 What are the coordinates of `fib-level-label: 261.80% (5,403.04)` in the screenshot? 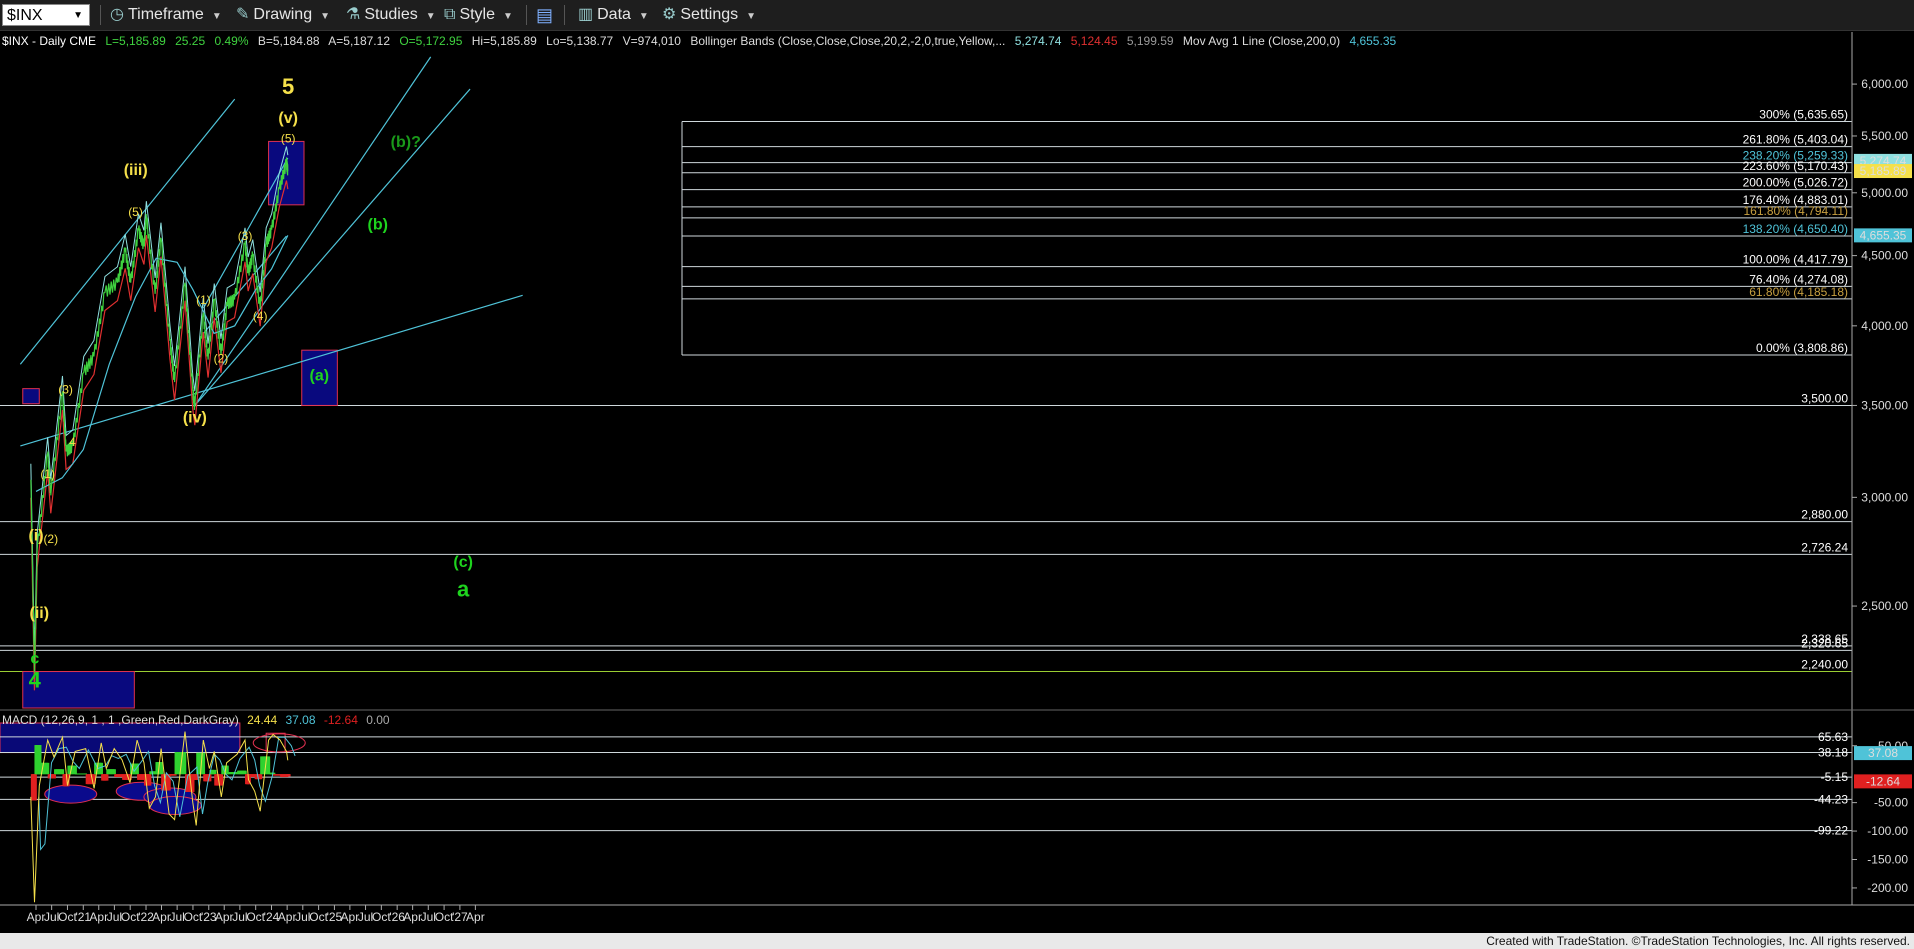 It's located at (1795, 140).